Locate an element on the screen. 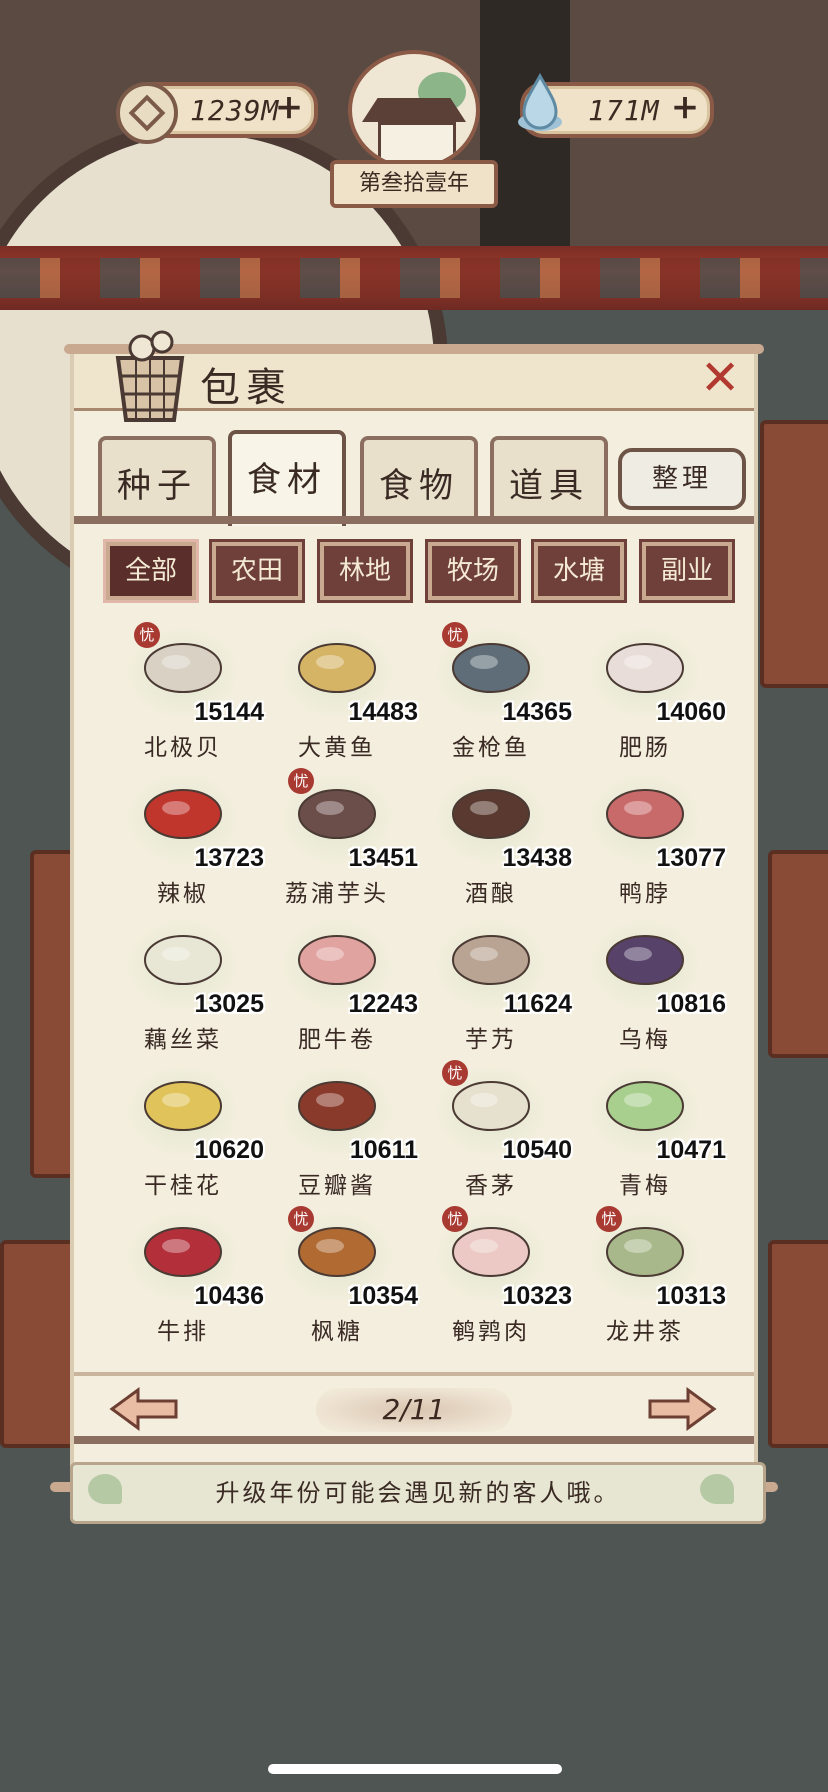 The width and height of the screenshot is (828, 1792). inventory-item: 10816 乌梅 is located at coordinates (648, 984).